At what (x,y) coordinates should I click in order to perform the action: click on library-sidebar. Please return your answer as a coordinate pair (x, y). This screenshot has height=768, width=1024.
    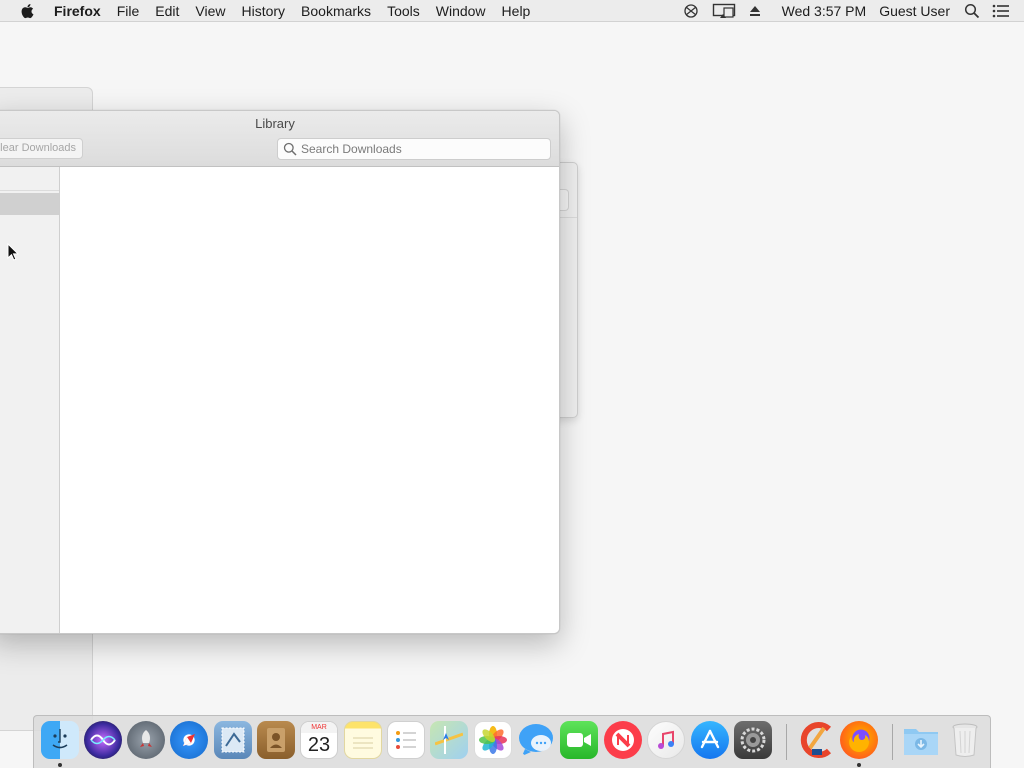
    Looking at the image, I should click on (30, 400).